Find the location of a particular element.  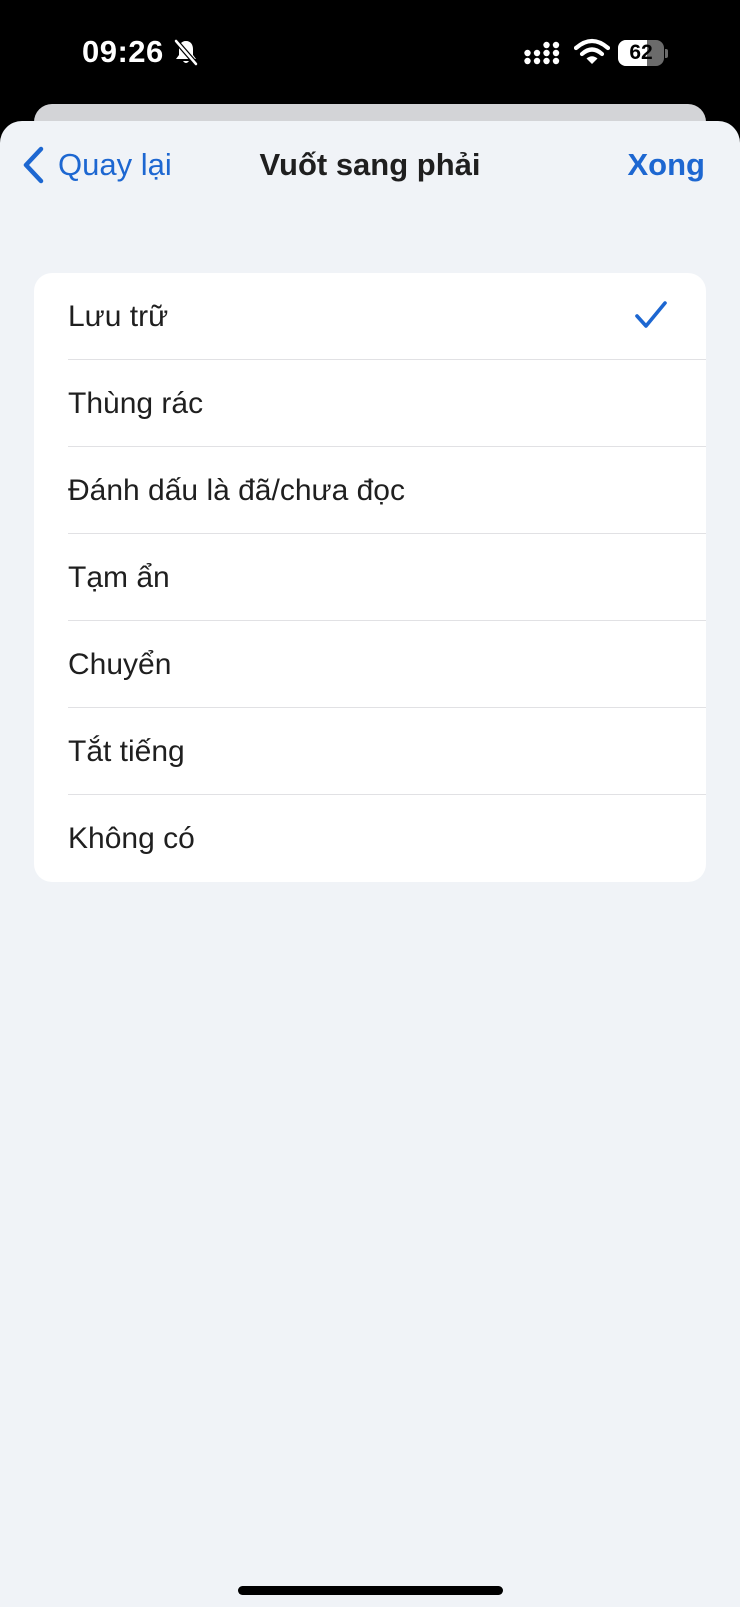

option-label: Tắt tiếng is located at coordinates (126, 751).